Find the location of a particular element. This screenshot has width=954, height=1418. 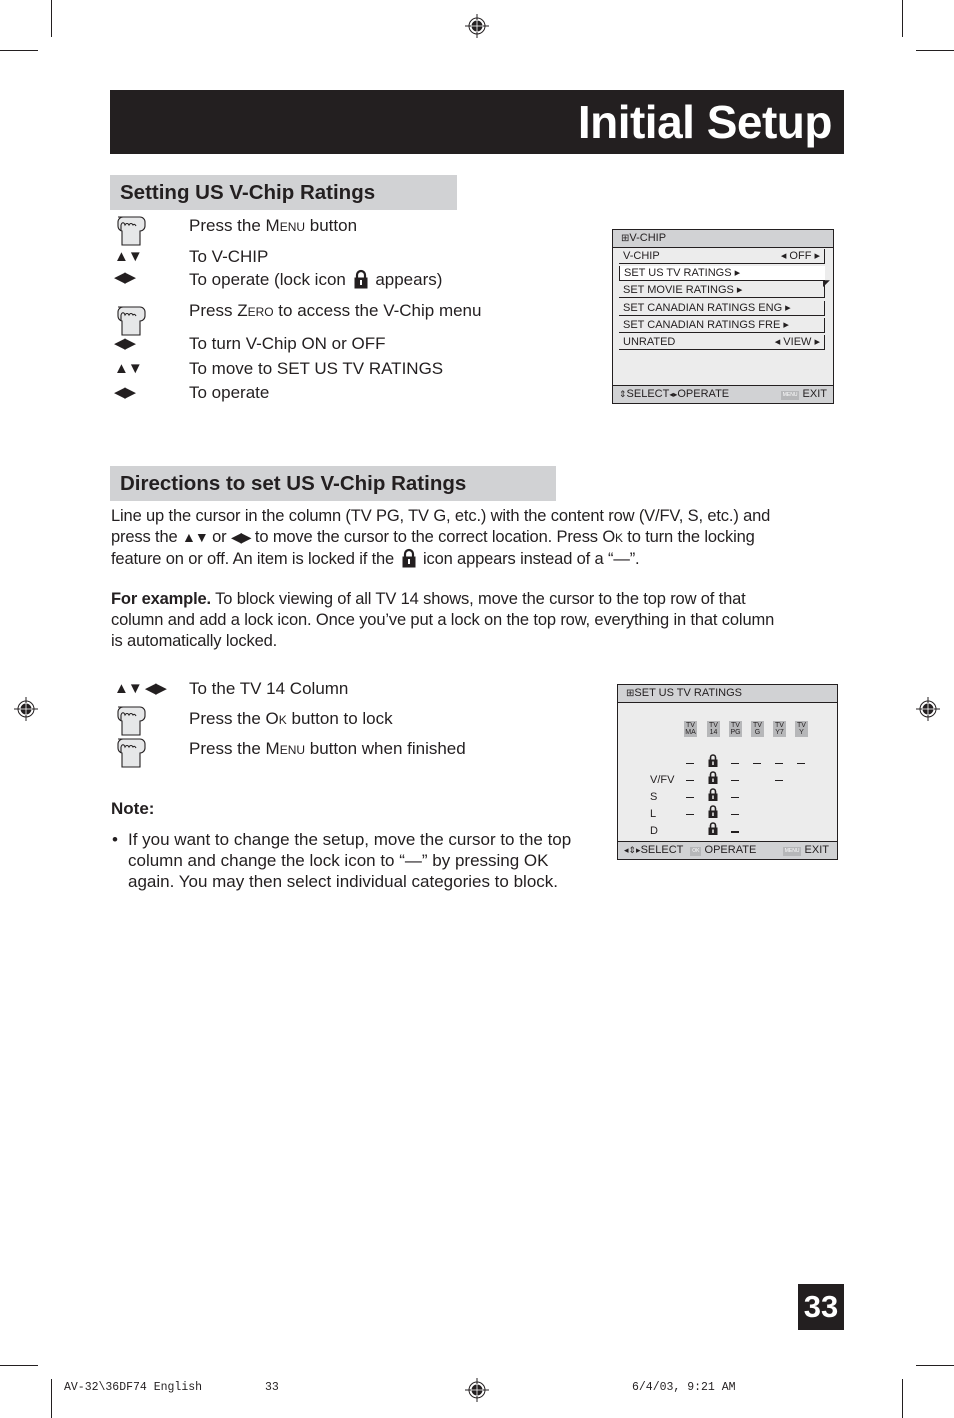

step-press-zero: Press Zero to access the V-Chip menu is located at coordinates (335, 310).